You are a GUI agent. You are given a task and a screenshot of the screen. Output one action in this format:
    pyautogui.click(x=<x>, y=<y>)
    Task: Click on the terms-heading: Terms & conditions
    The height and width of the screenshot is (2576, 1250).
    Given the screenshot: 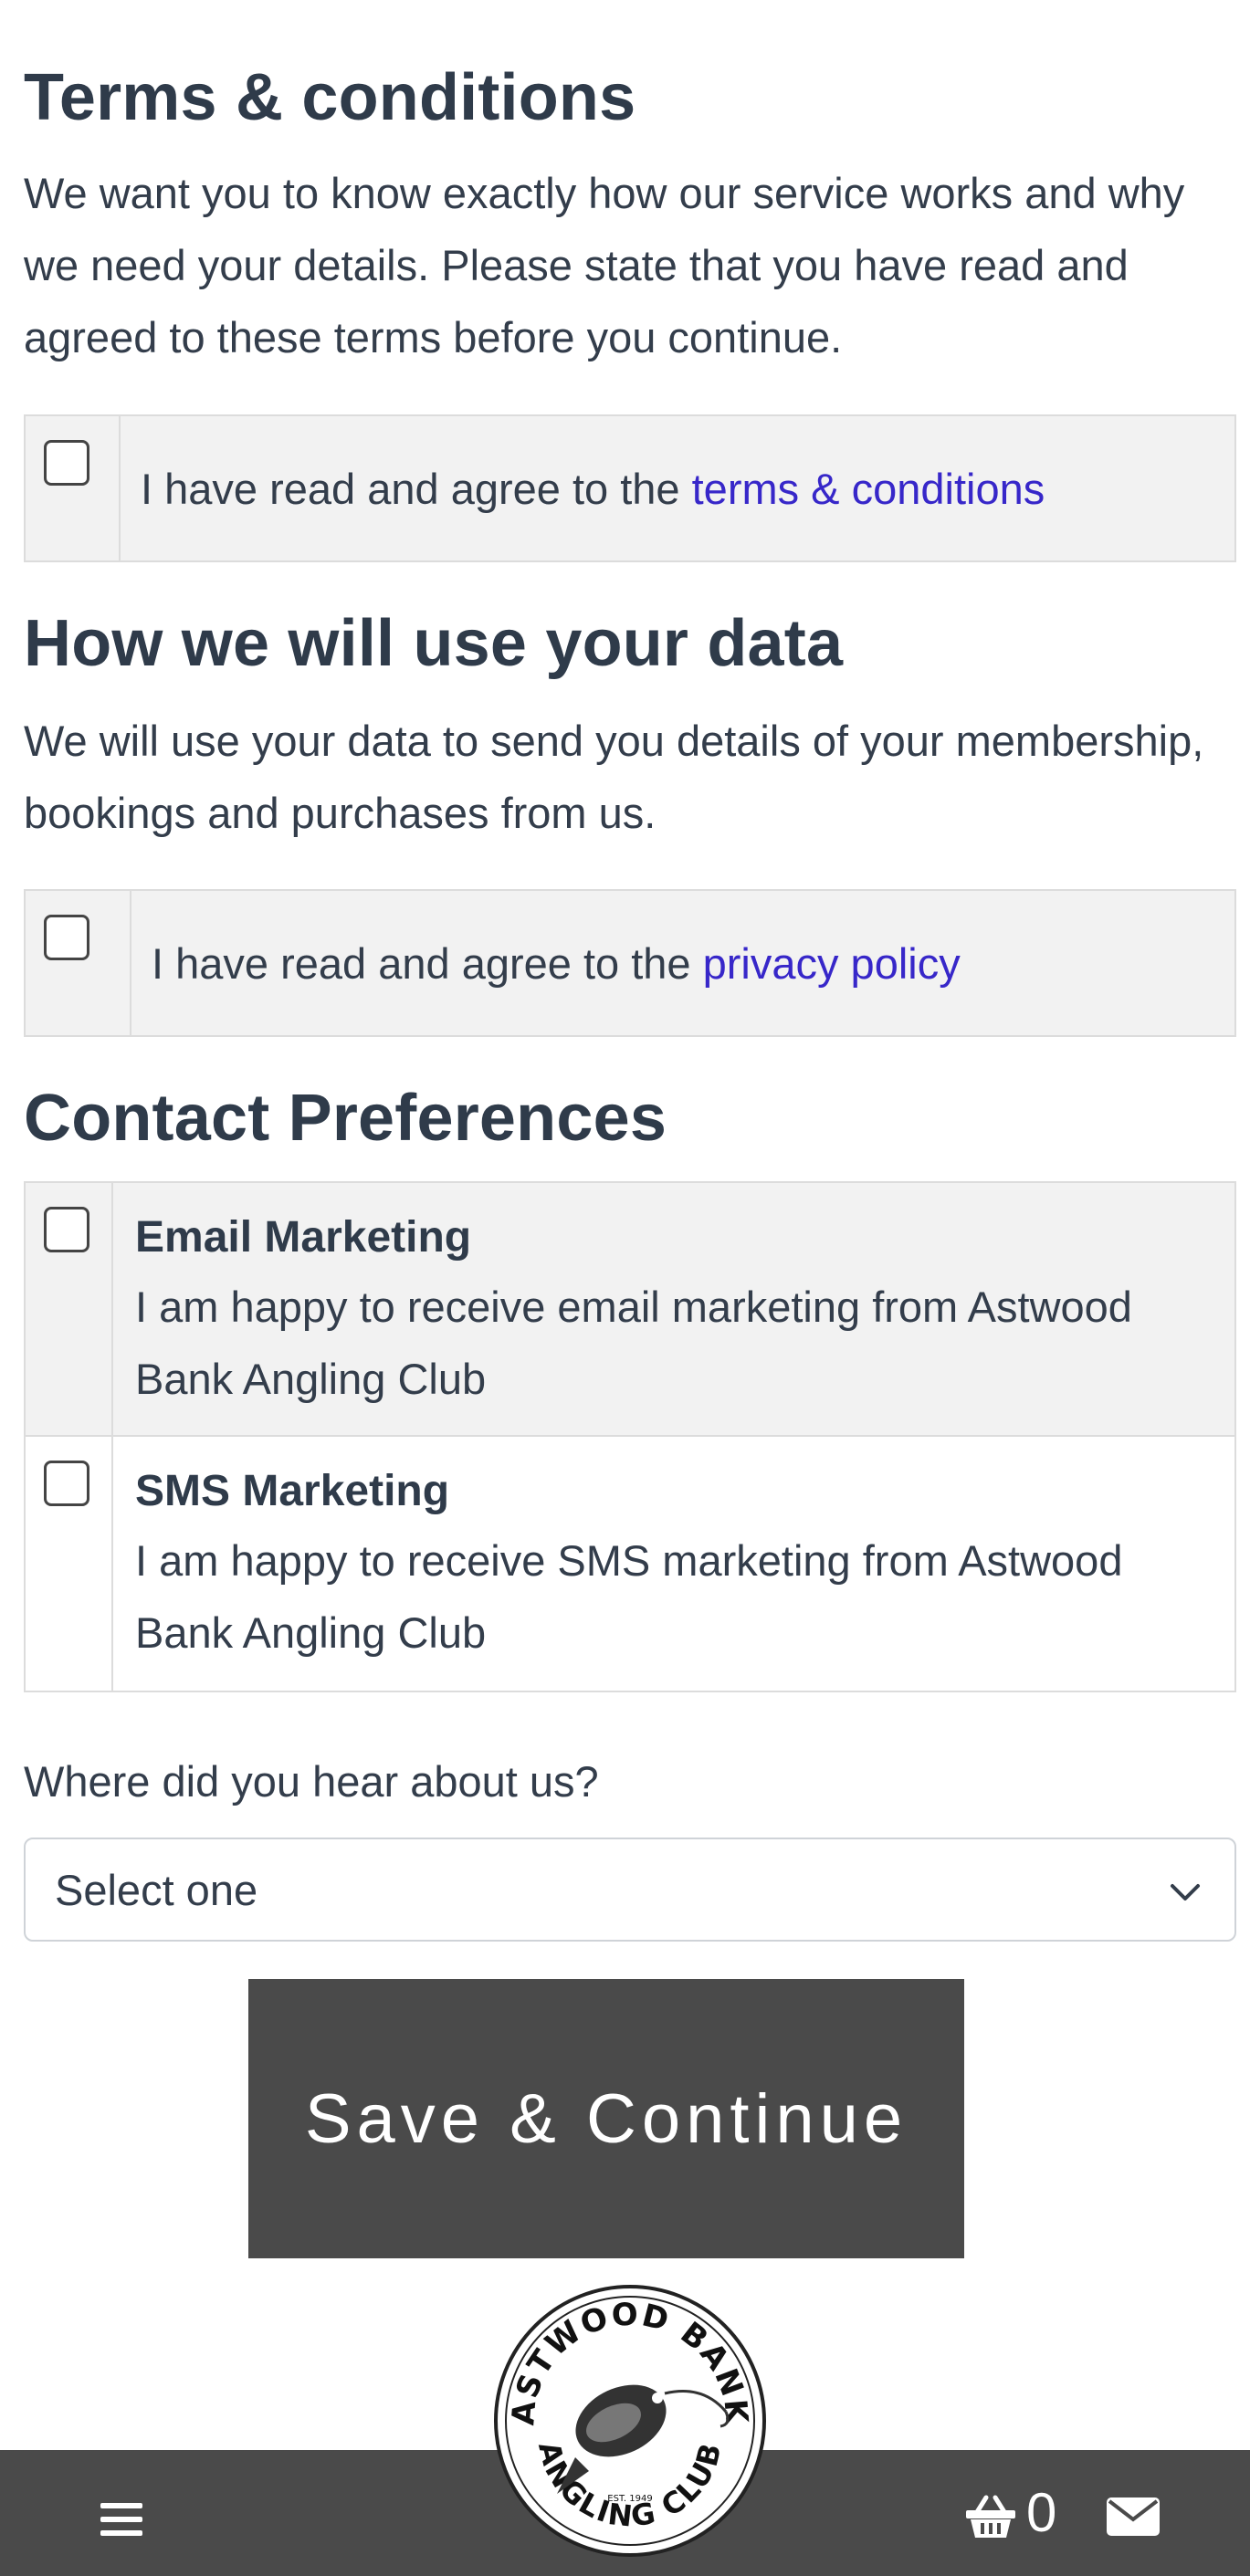 What is the action you would take?
    pyautogui.click(x=330, y=97)
    